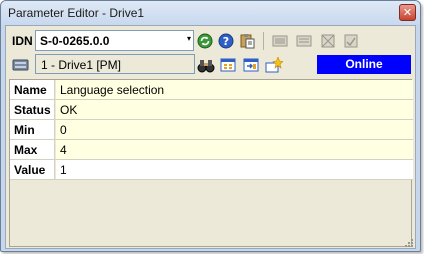 This screenshot has height=254, width=424. What do you see at coordinates (32, 129) in the screenshot?
I see `row-label: Min` at bounding box center [32, 129].